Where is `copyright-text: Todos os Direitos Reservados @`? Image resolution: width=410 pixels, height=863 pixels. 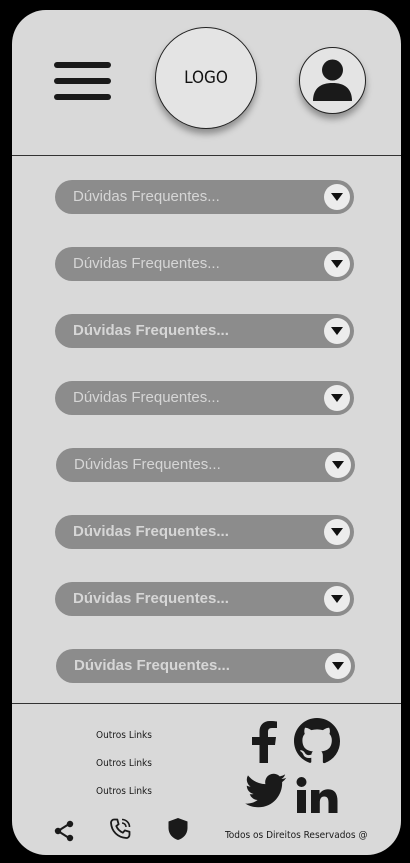
copyright-text: Todos os Direitos Reservados @ is located at coordinates (296, 835).